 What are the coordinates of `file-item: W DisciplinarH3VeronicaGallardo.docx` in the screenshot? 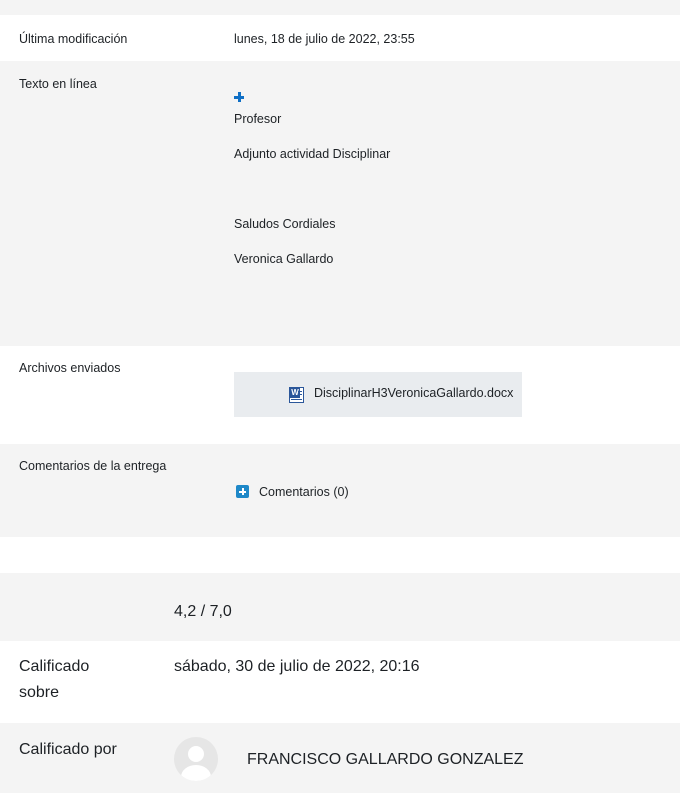 It's located at (378, 394).